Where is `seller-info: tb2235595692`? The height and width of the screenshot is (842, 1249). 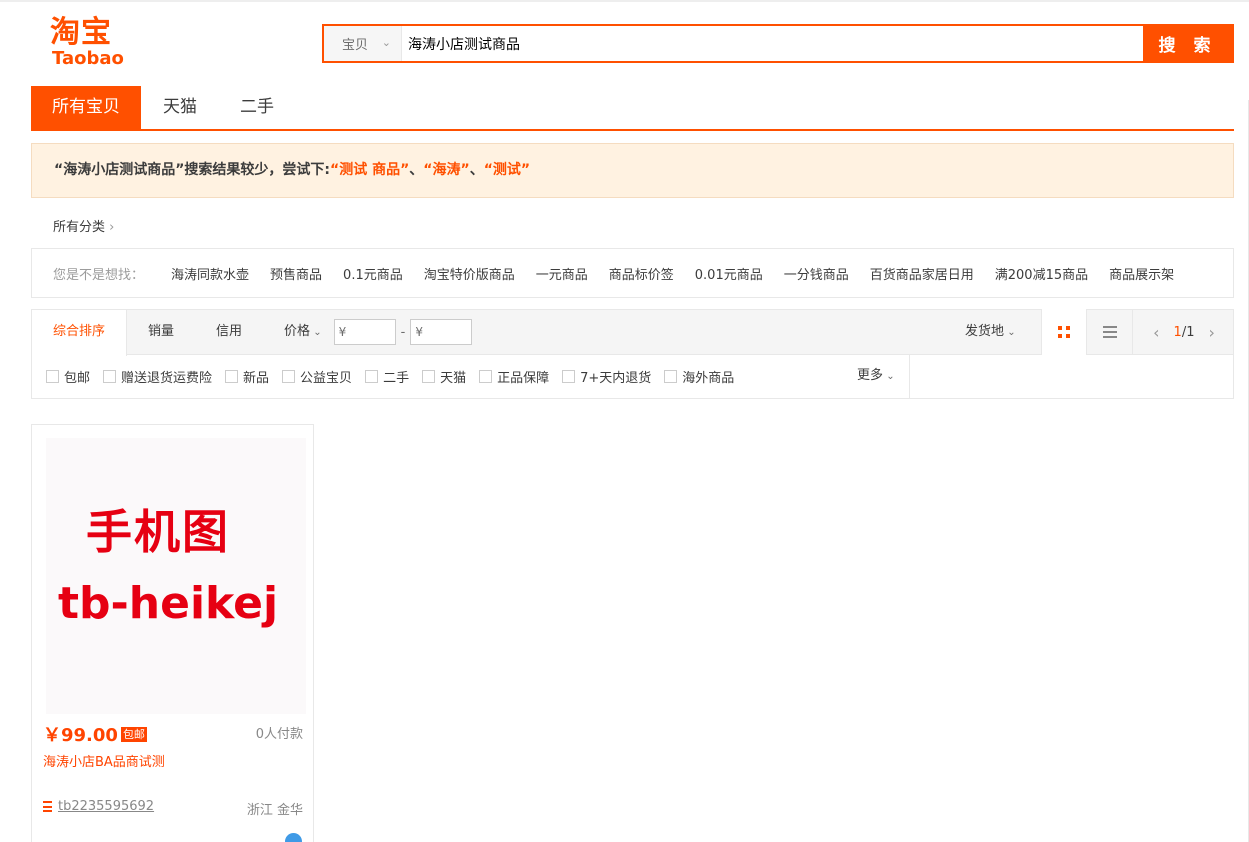
seller-info: tb2235595692 is located at coordinates (98, 806).